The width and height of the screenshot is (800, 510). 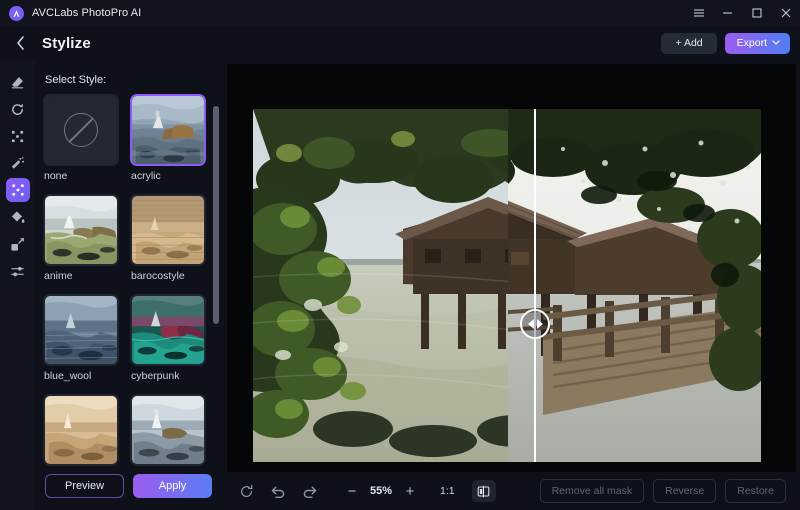 What do you see at coordinates (447, 491) in the screenshot?
I see `actual-size-button: 1:1` at bounding box center [447, 491].